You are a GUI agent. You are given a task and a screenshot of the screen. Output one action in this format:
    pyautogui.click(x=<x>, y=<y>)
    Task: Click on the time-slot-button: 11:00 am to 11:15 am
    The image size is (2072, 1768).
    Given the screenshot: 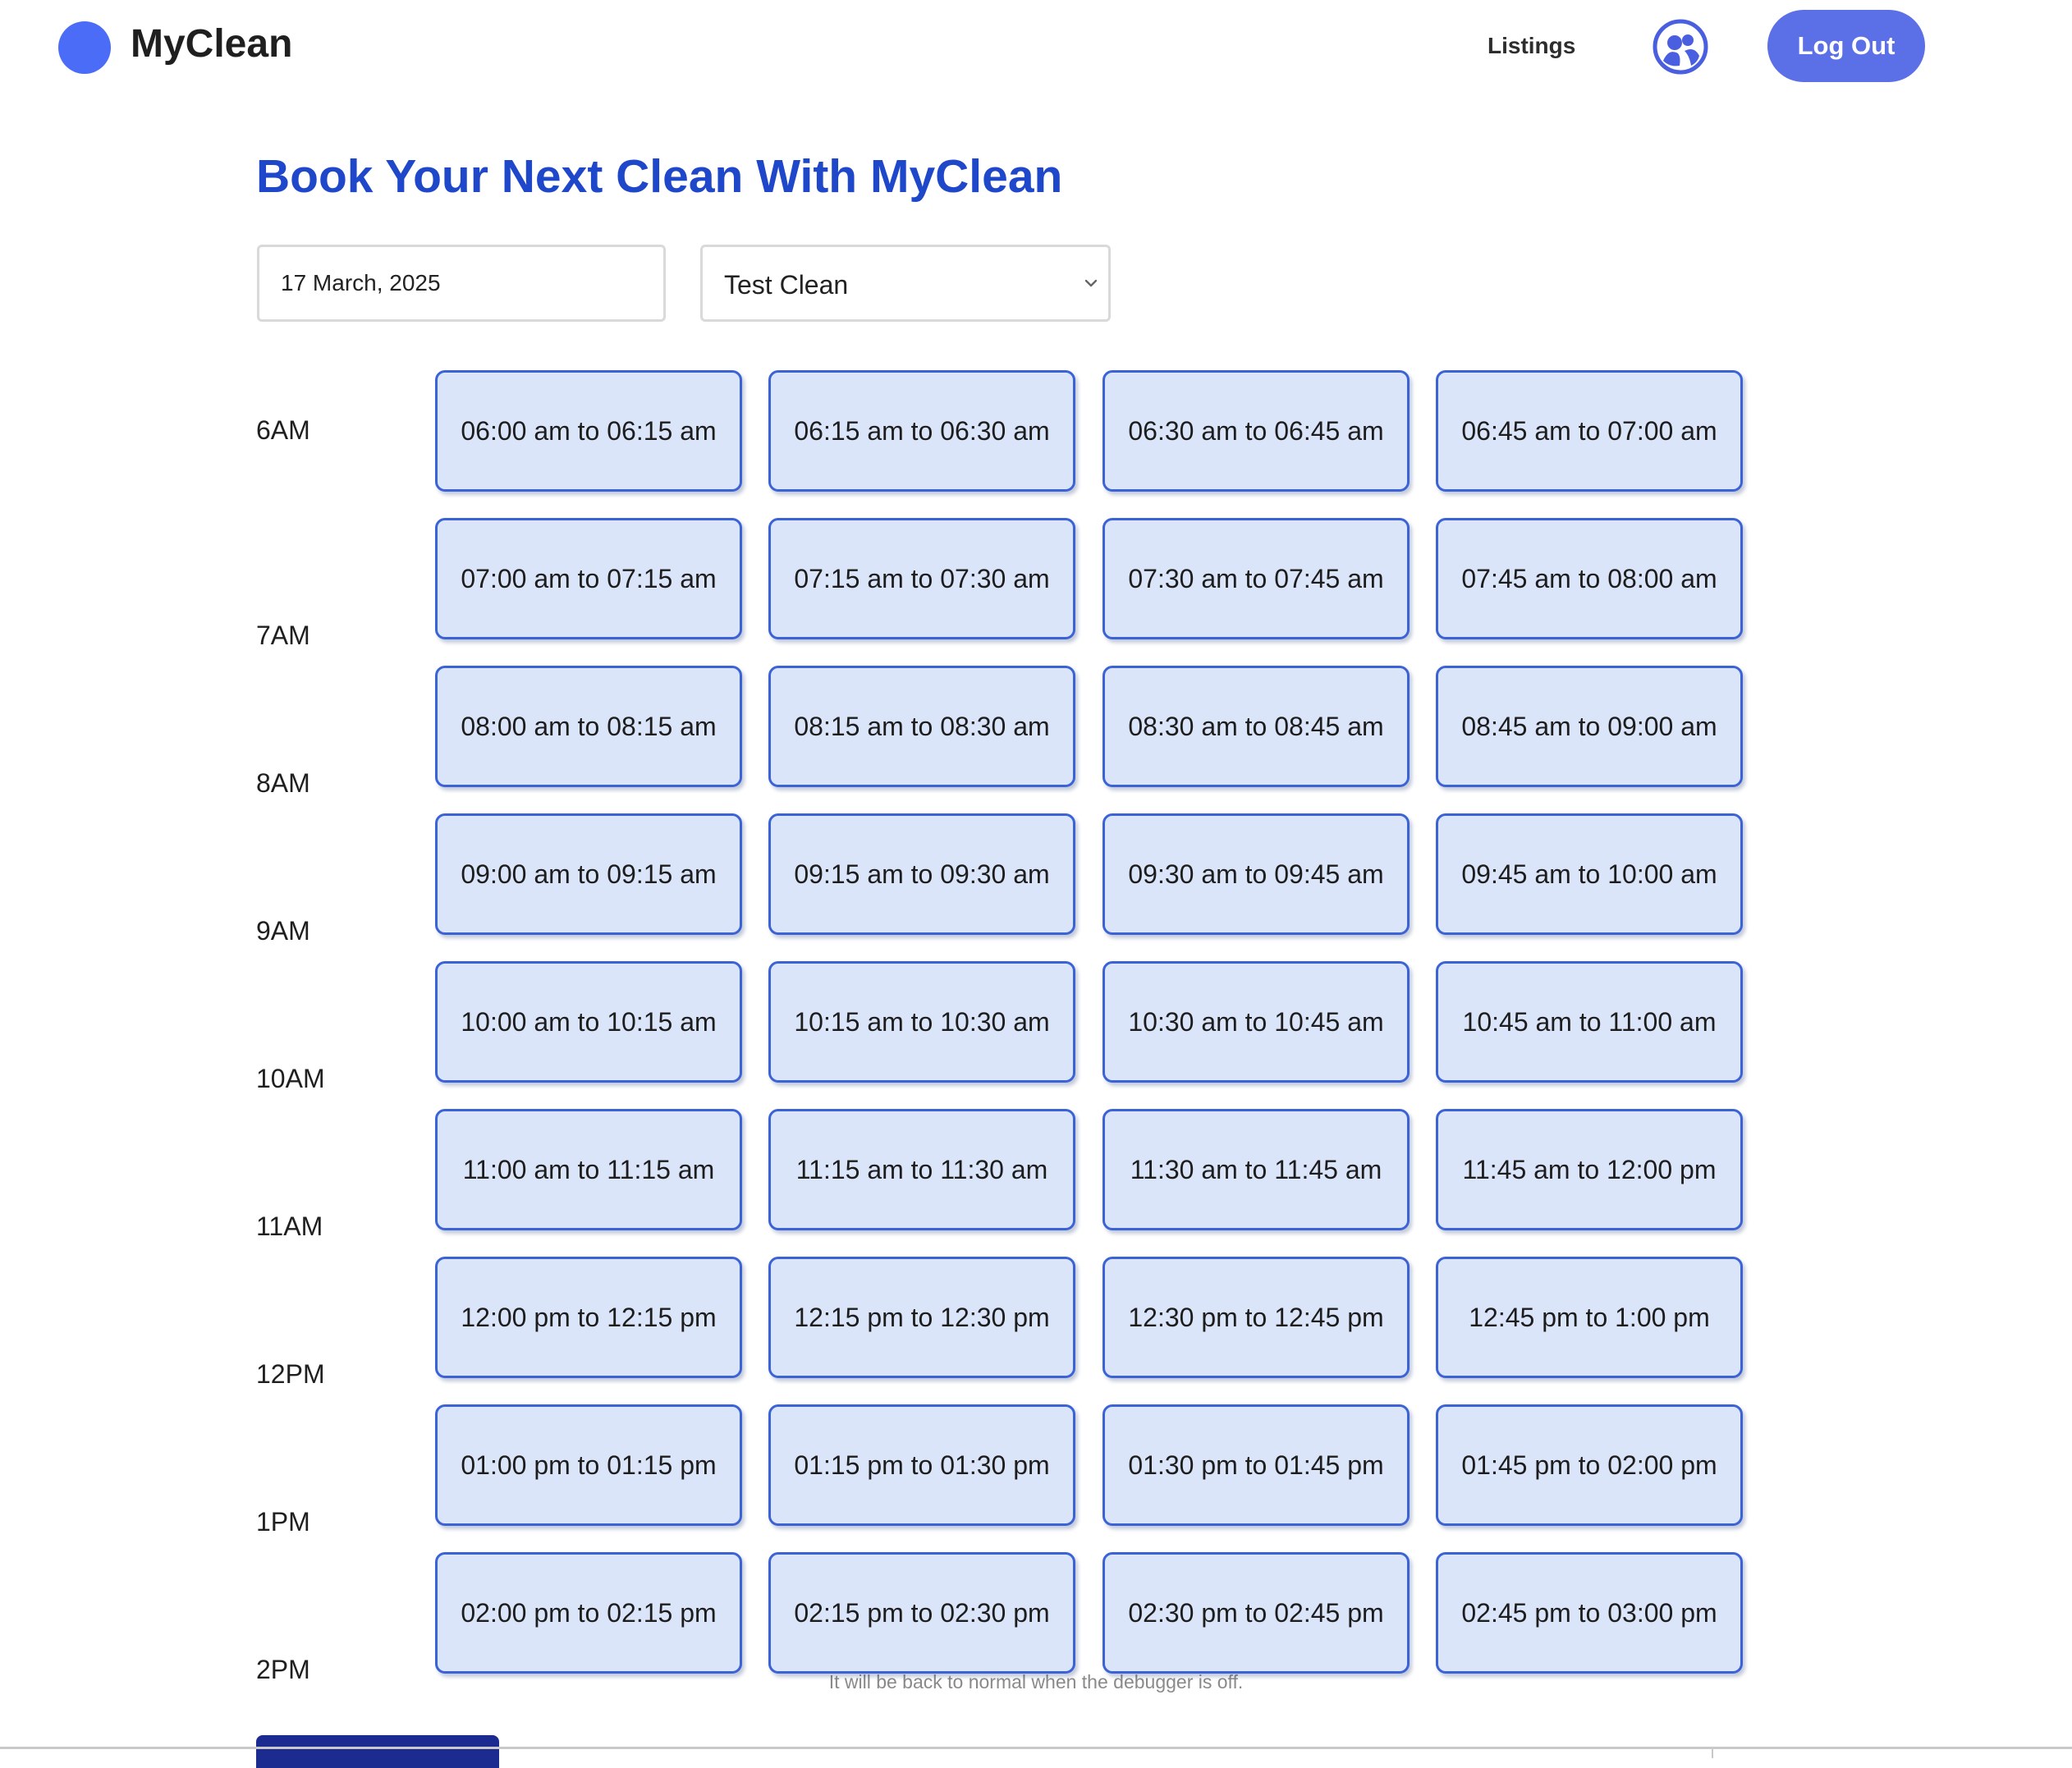 What is the action you would take?
    pyautogui.click(x=588, y=1169)
    